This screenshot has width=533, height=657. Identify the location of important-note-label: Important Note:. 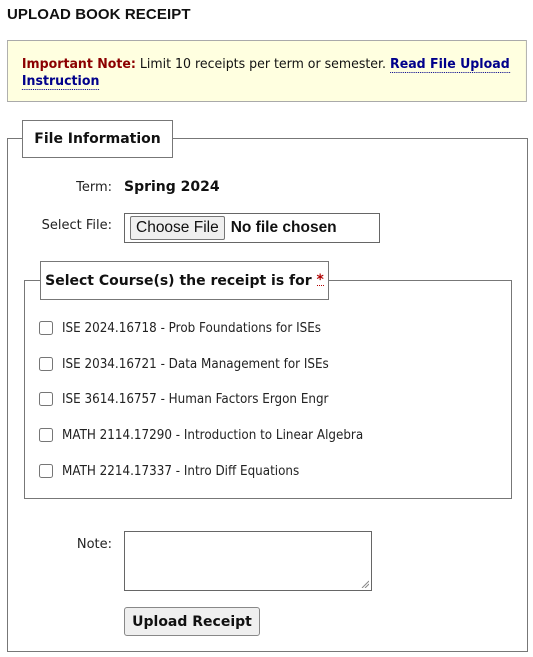
(78, 64).